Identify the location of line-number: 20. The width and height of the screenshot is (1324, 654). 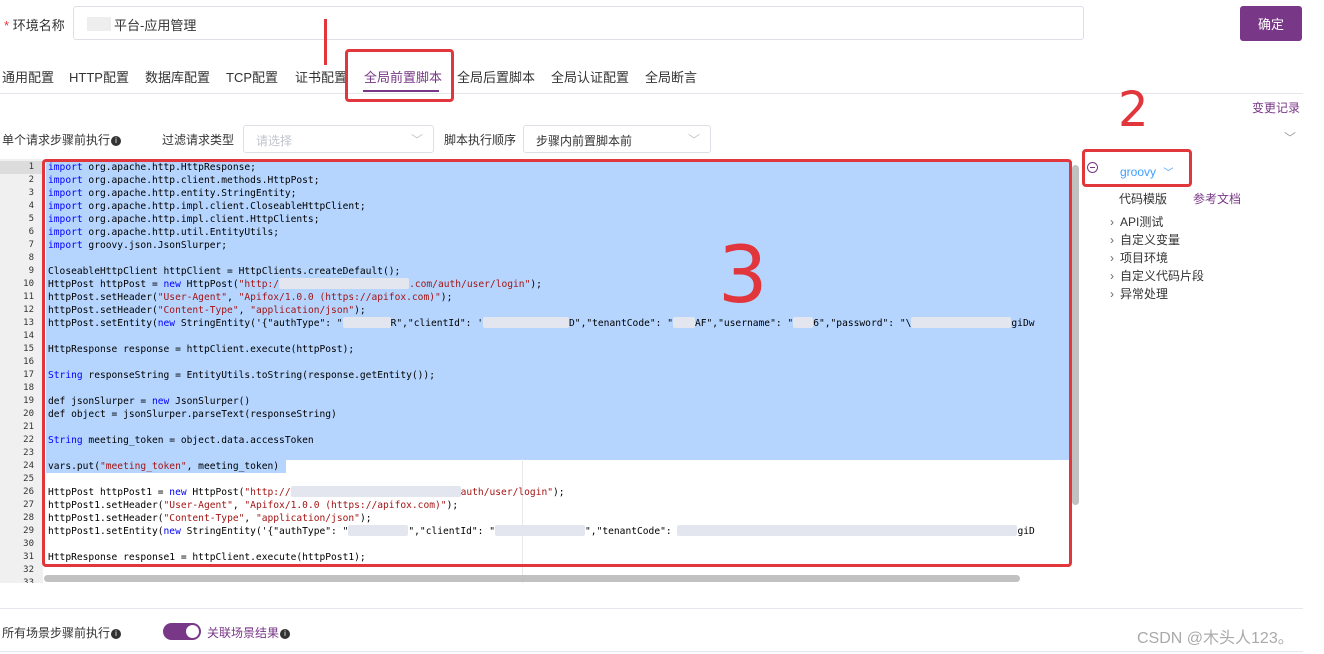
(28, 414).